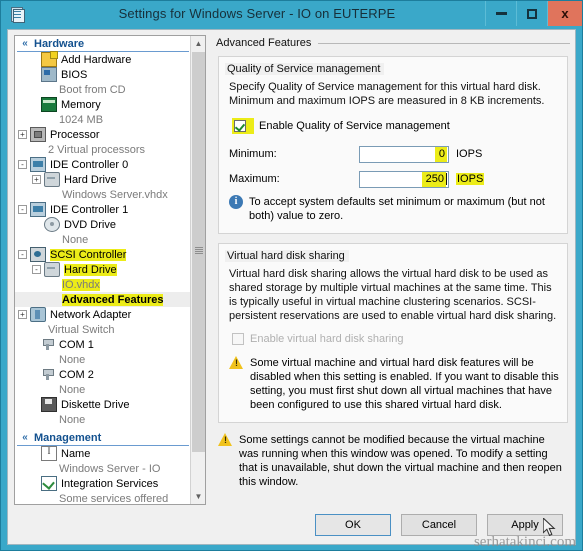  I want to click on tree-item-label: COM 2, so click(76, 374).